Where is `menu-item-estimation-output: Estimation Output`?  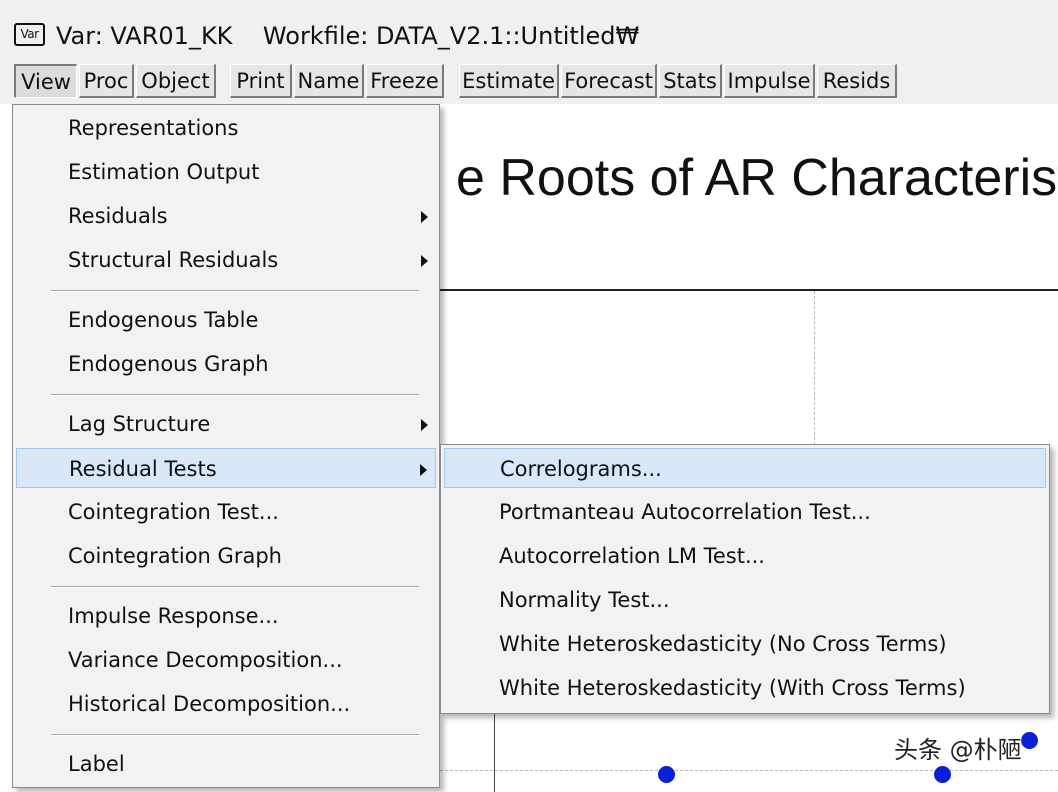
menu-item-estimation-output: Estimation Output is located at coordinates (226, 172).